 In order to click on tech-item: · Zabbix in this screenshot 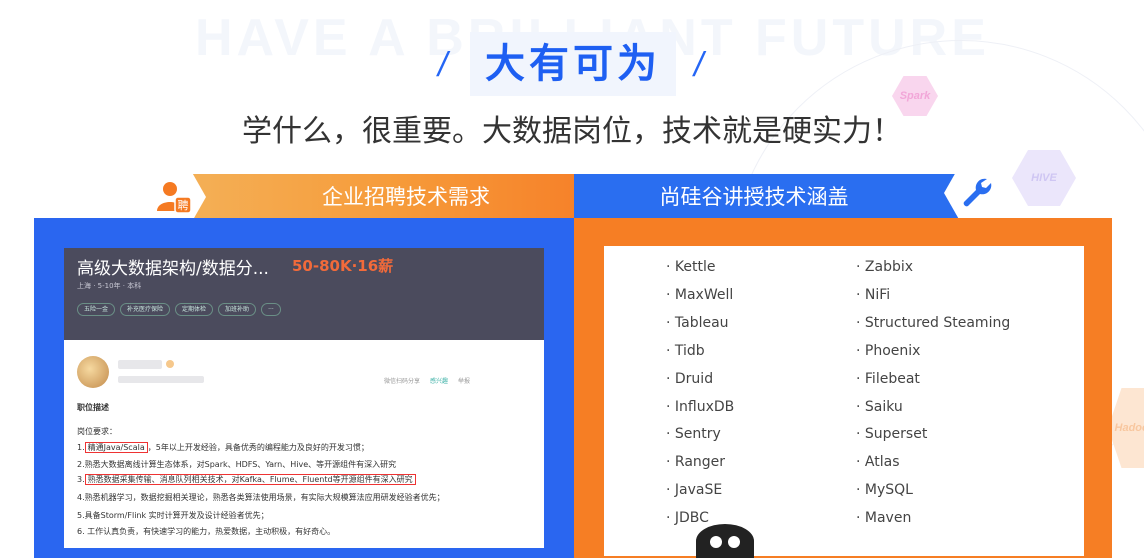, I will do `click(885, 267)`.